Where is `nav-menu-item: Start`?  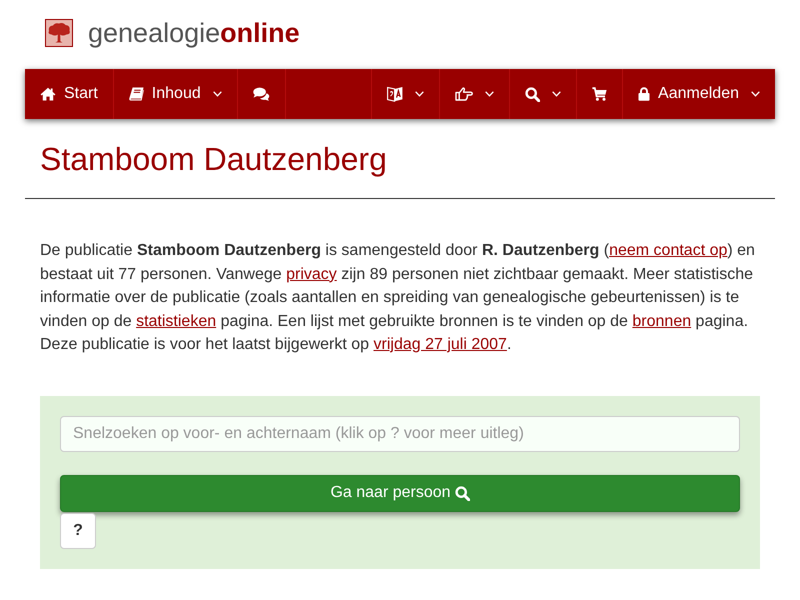 nav-menu-item: Start is located at coordinates (69, 94).